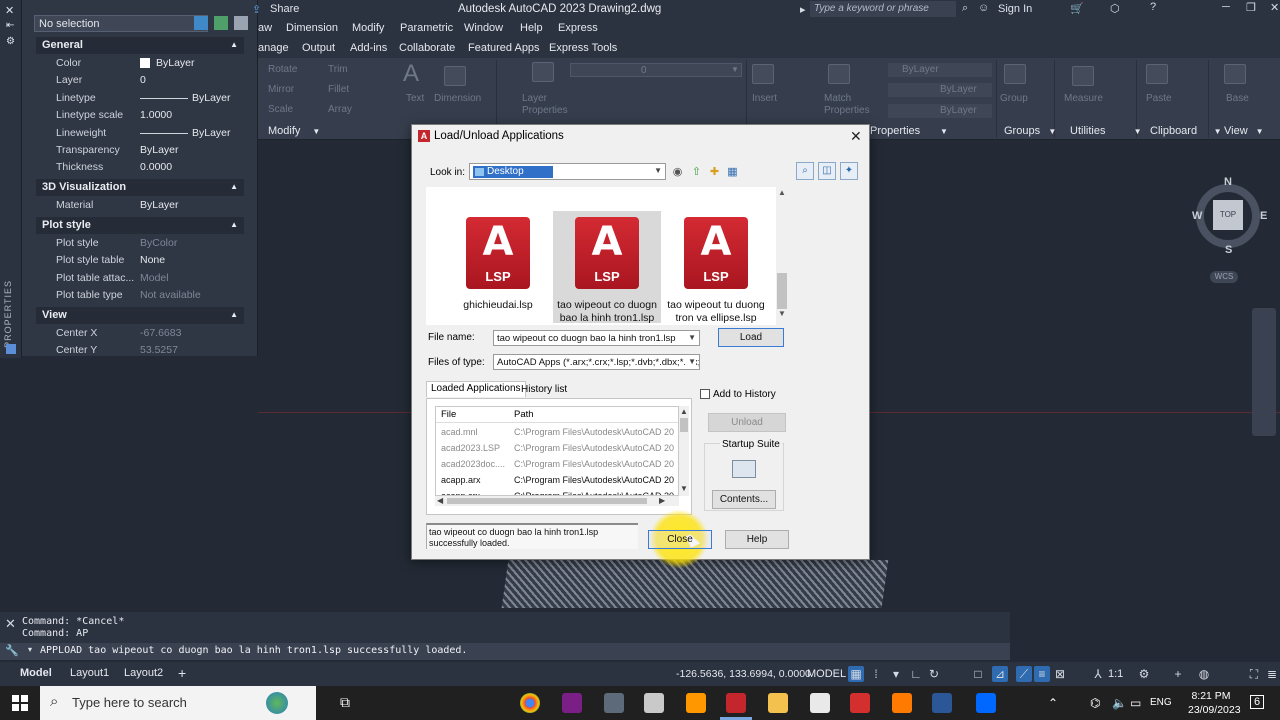 Image resolution: width=1280 pixels, height=720 pixels. I want to click on menu-4: Window, so click(483, 28).